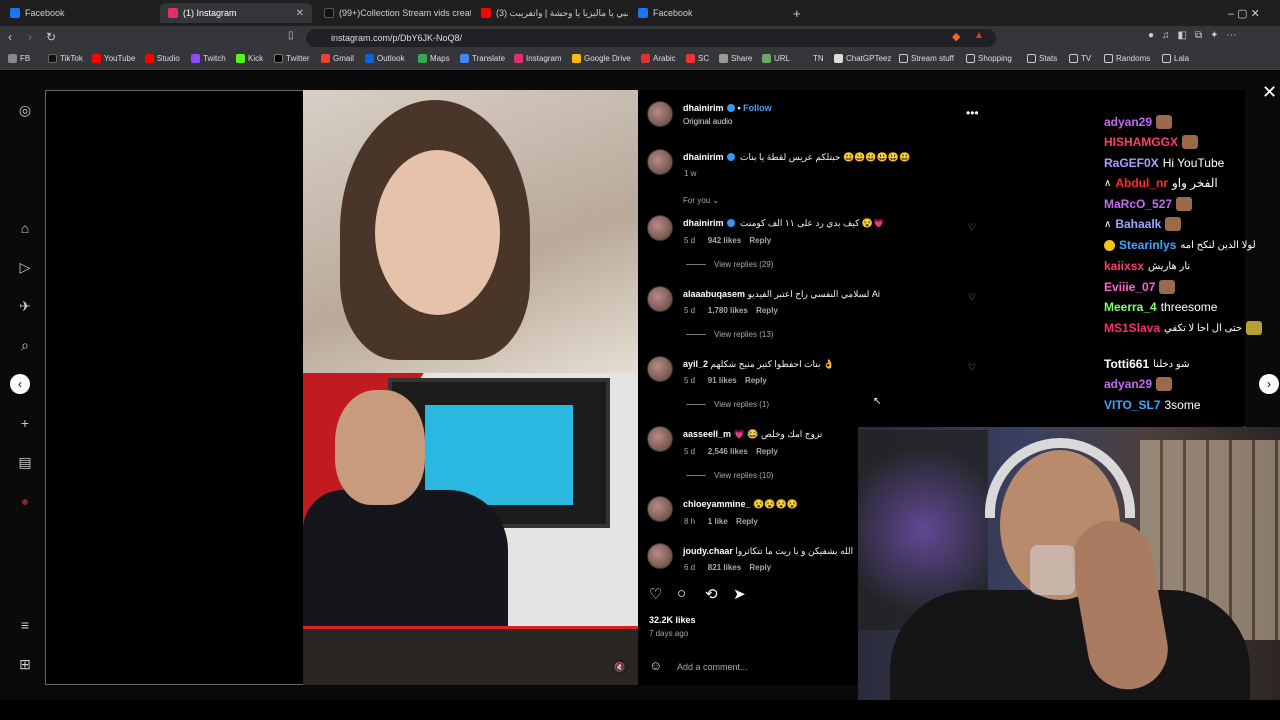 The width and height of the screenshot is (1280, 720). I want to click on window-controls: – ▢ ✕, so click(1250, 13).